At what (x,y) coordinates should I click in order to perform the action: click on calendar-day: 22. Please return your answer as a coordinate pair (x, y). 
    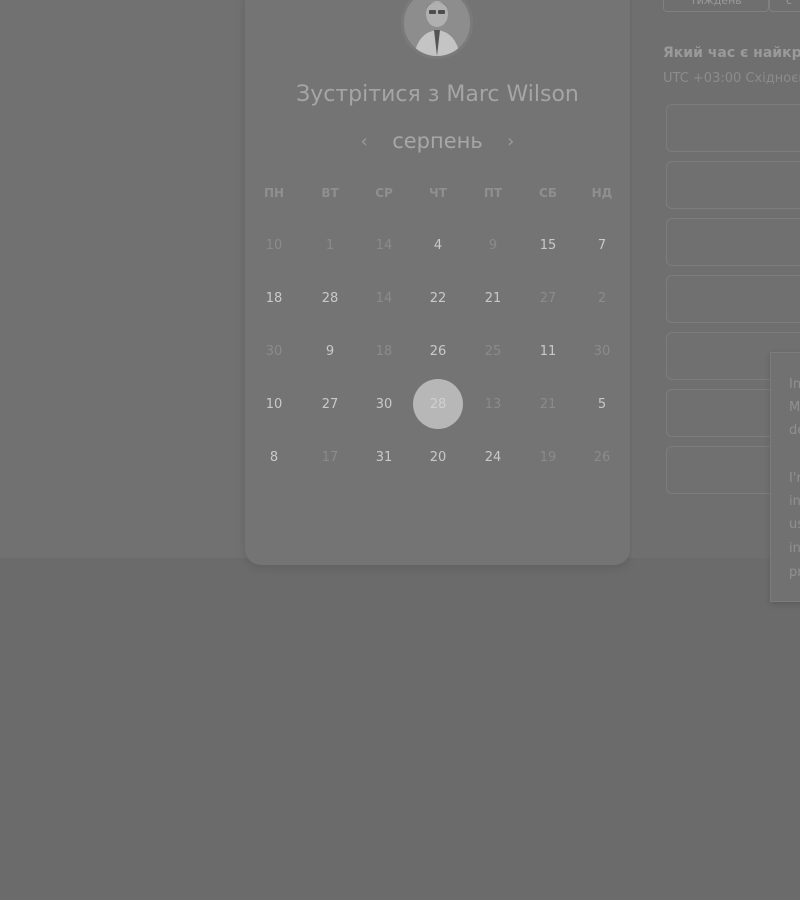
    Looking at the image, I should click on (438, 298).